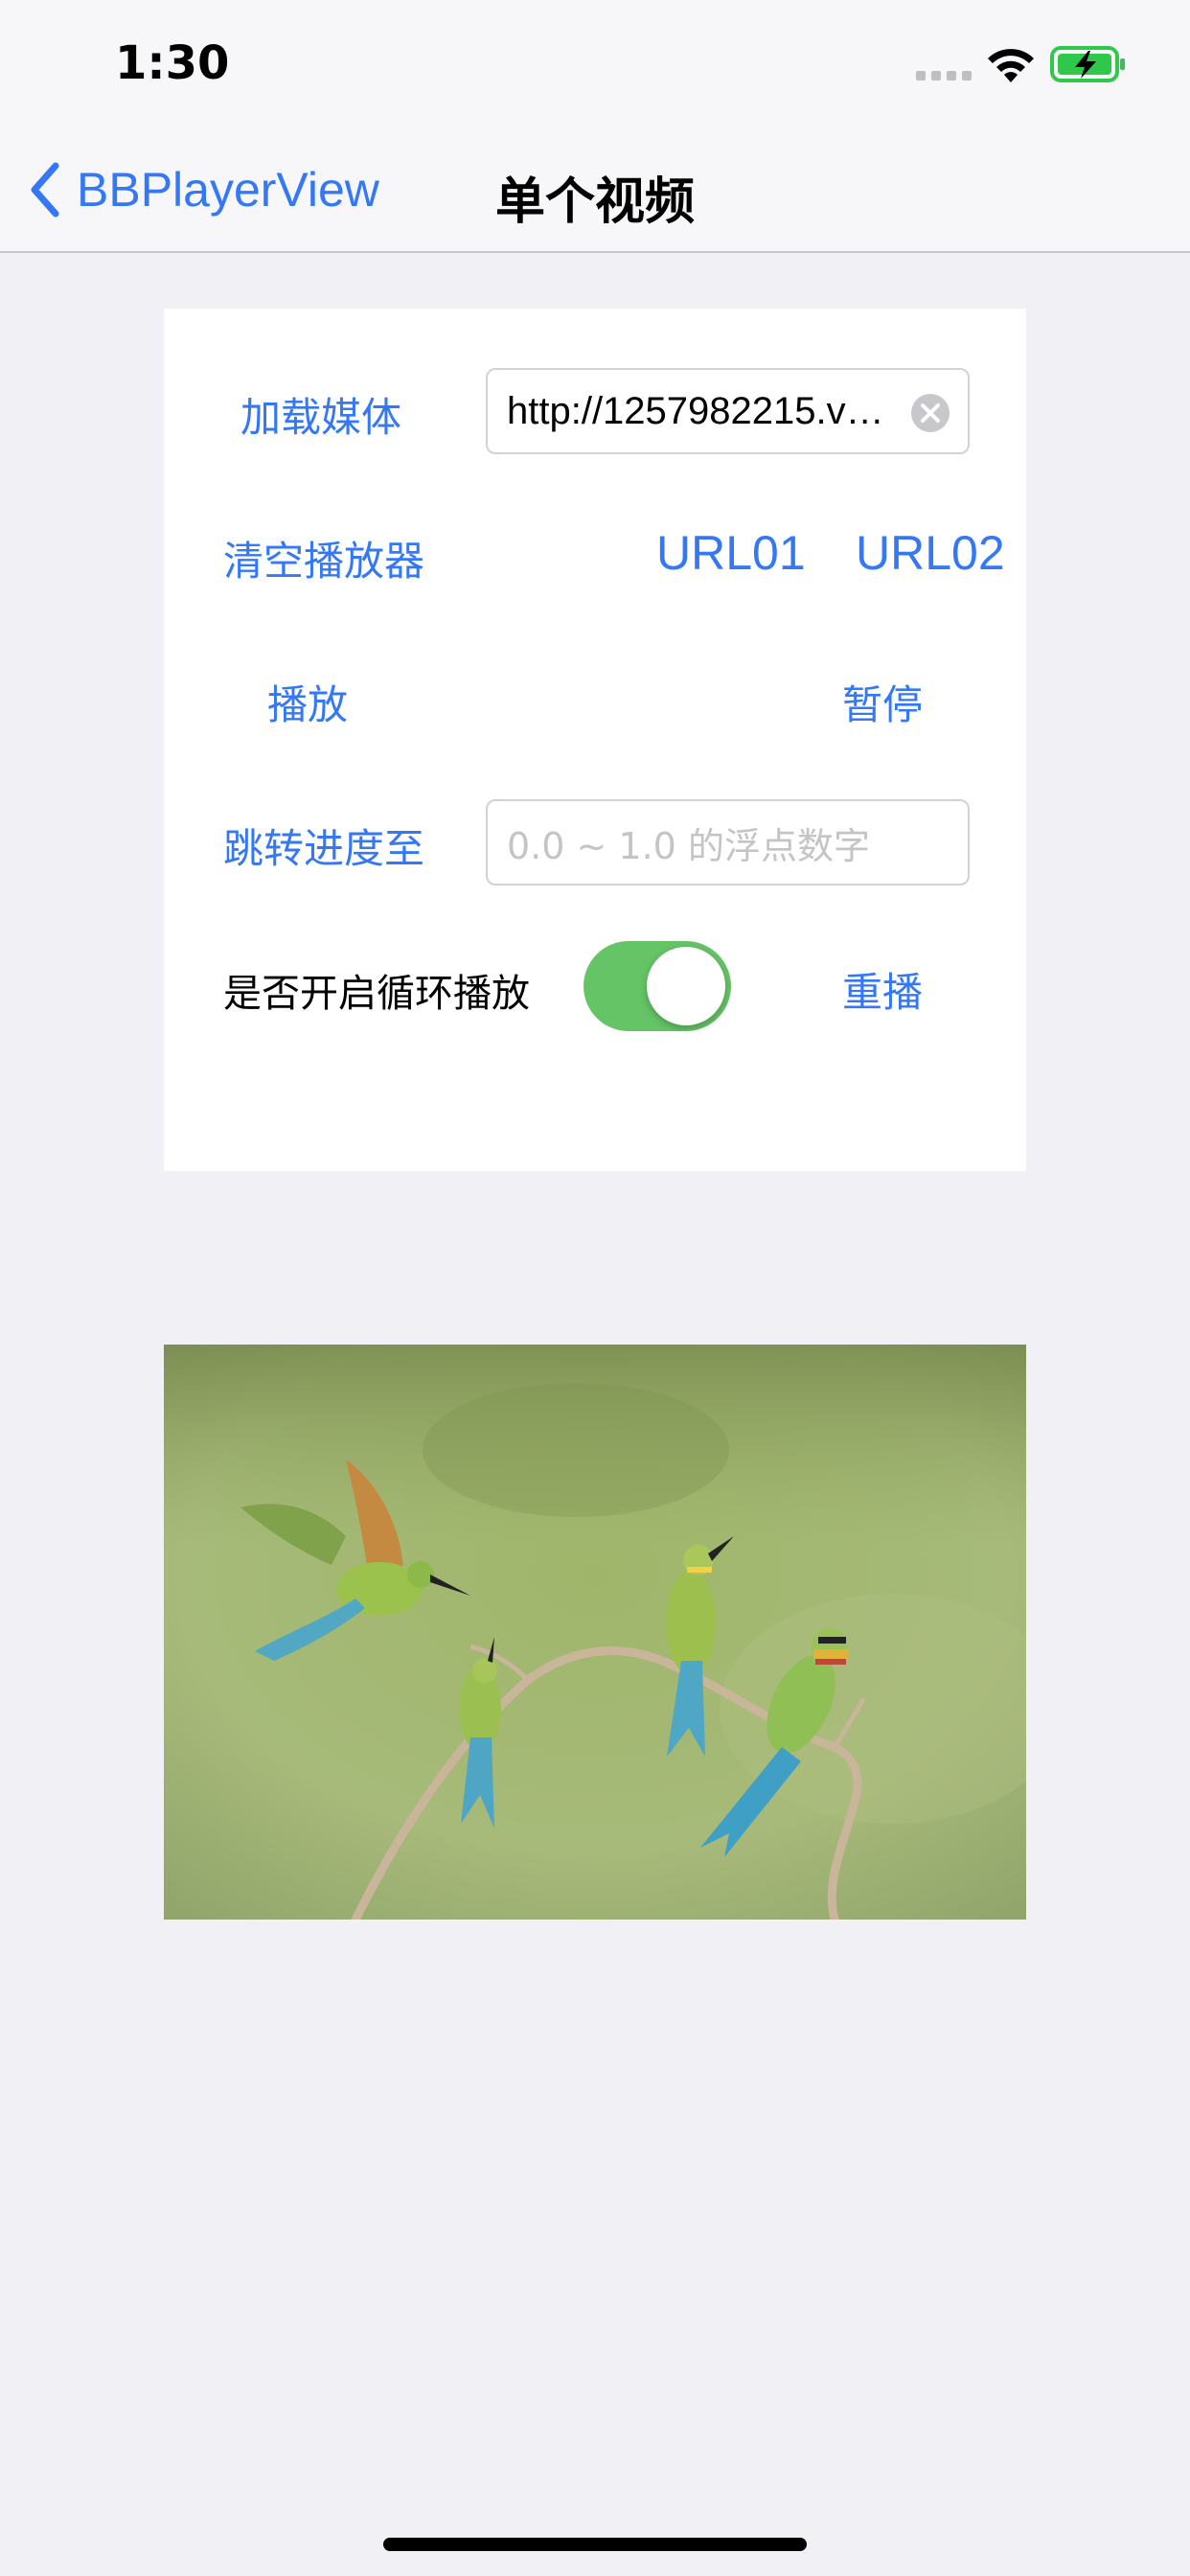 This screenshot has width=1190, height=2576. Describe the element at coordinates (377, 994) in the screenshot. I see `loop-label: 是否开启循环播放` at that location.